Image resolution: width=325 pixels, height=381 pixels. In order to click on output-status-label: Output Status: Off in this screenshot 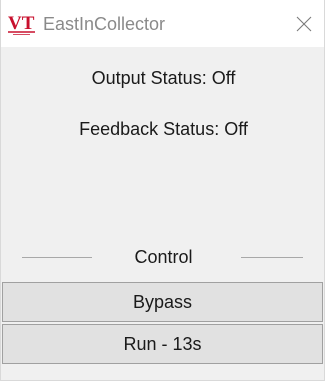, I will do `click(163, 78)`.